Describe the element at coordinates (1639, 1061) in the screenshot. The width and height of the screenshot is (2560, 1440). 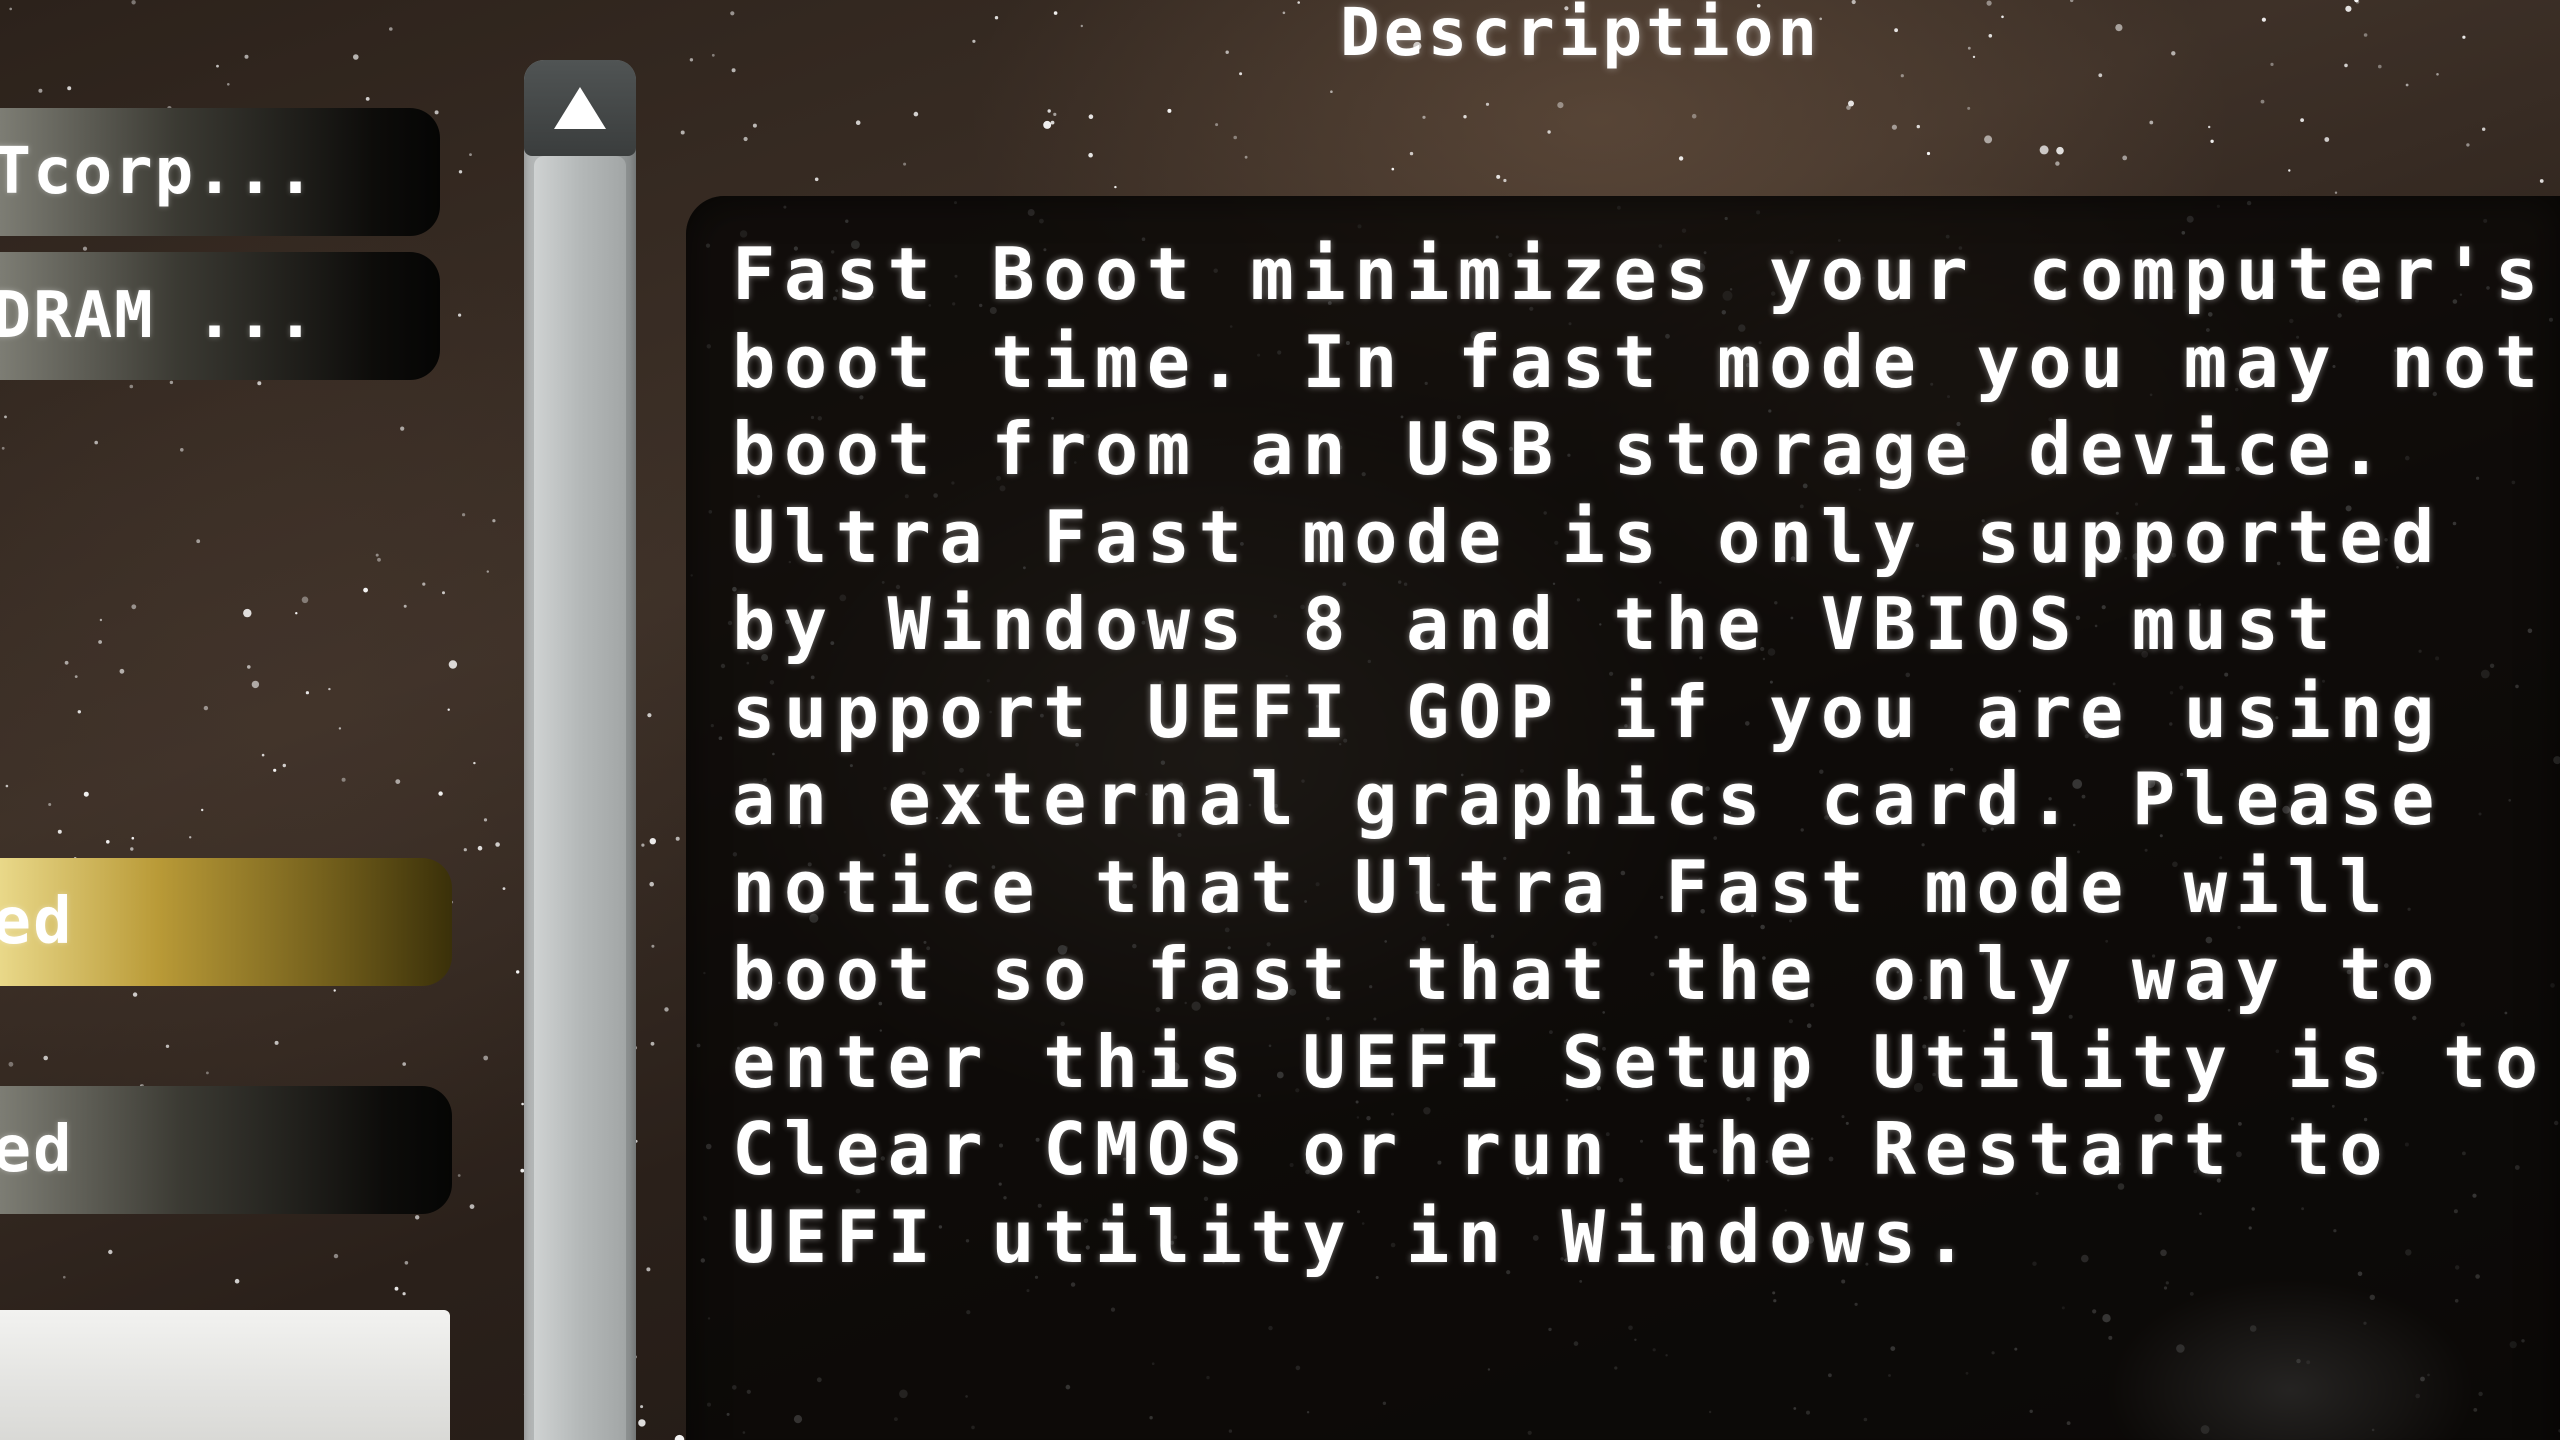
I see `description-line: enter this UEFI Setup Utility is to` at that location.